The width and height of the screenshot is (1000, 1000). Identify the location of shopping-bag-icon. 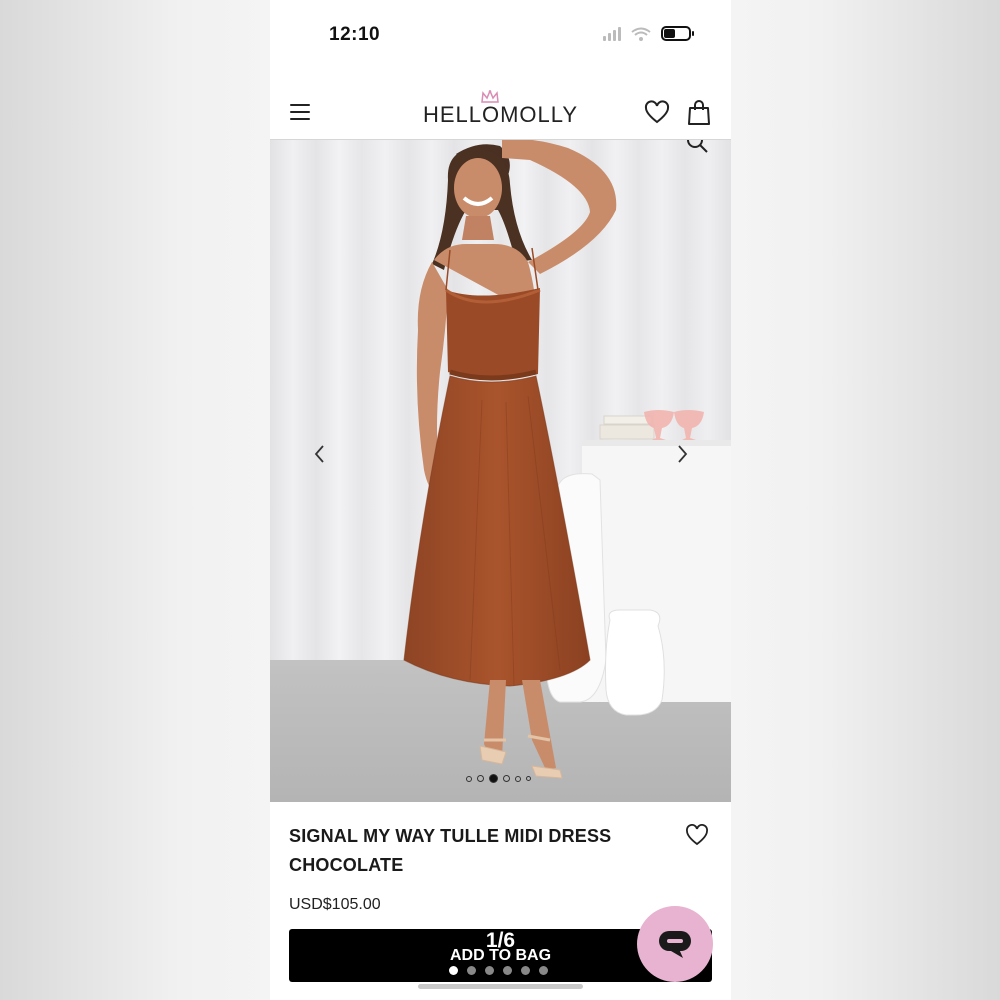
(699, 112).